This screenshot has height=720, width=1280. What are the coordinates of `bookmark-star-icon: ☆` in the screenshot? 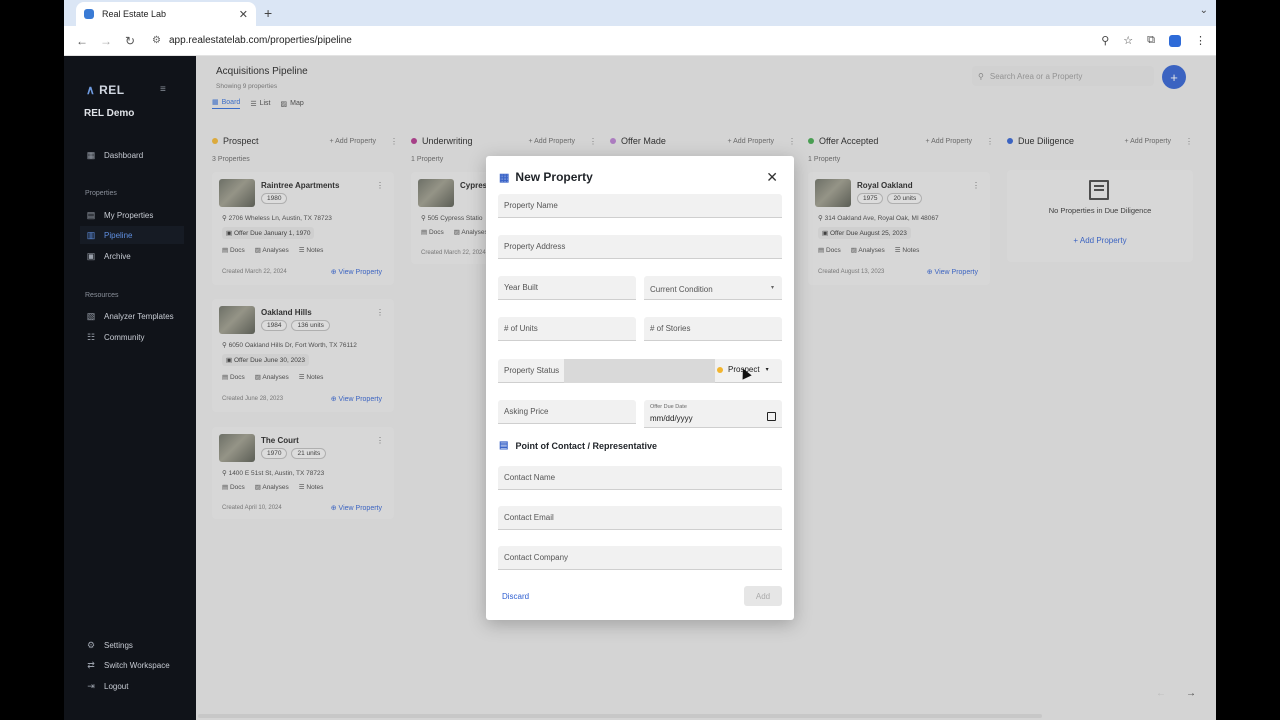 It's located at (1128, 40).